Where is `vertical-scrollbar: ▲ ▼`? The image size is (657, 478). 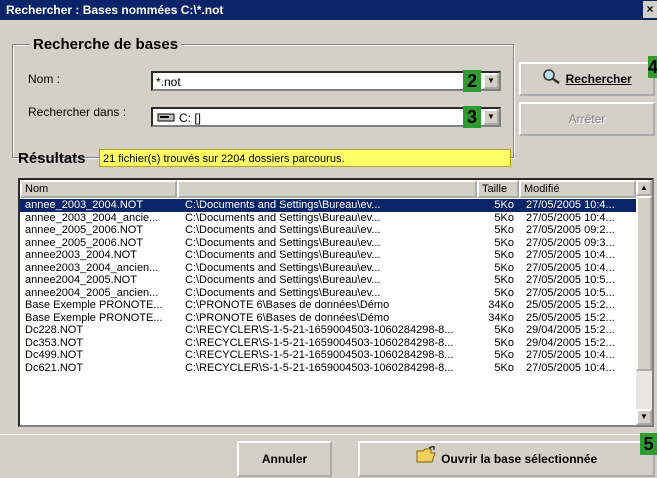 vertical-scrollbar: ▲ ▼ is located at coordinates (644, 302).